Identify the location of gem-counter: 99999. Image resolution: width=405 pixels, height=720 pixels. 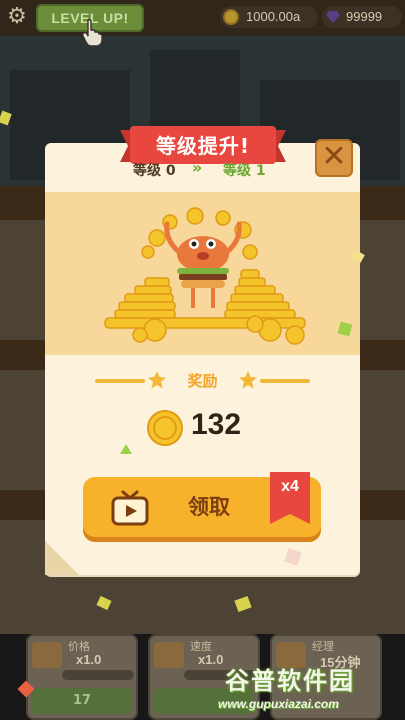
(362, 17).